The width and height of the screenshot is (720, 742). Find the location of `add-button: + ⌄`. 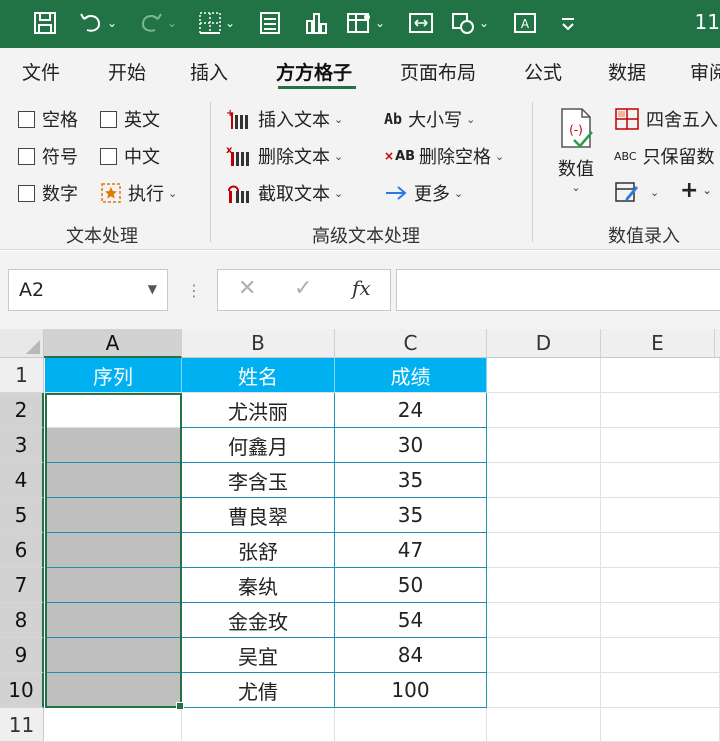

add-button: + ⌄ is located at coordinates (696, 190).